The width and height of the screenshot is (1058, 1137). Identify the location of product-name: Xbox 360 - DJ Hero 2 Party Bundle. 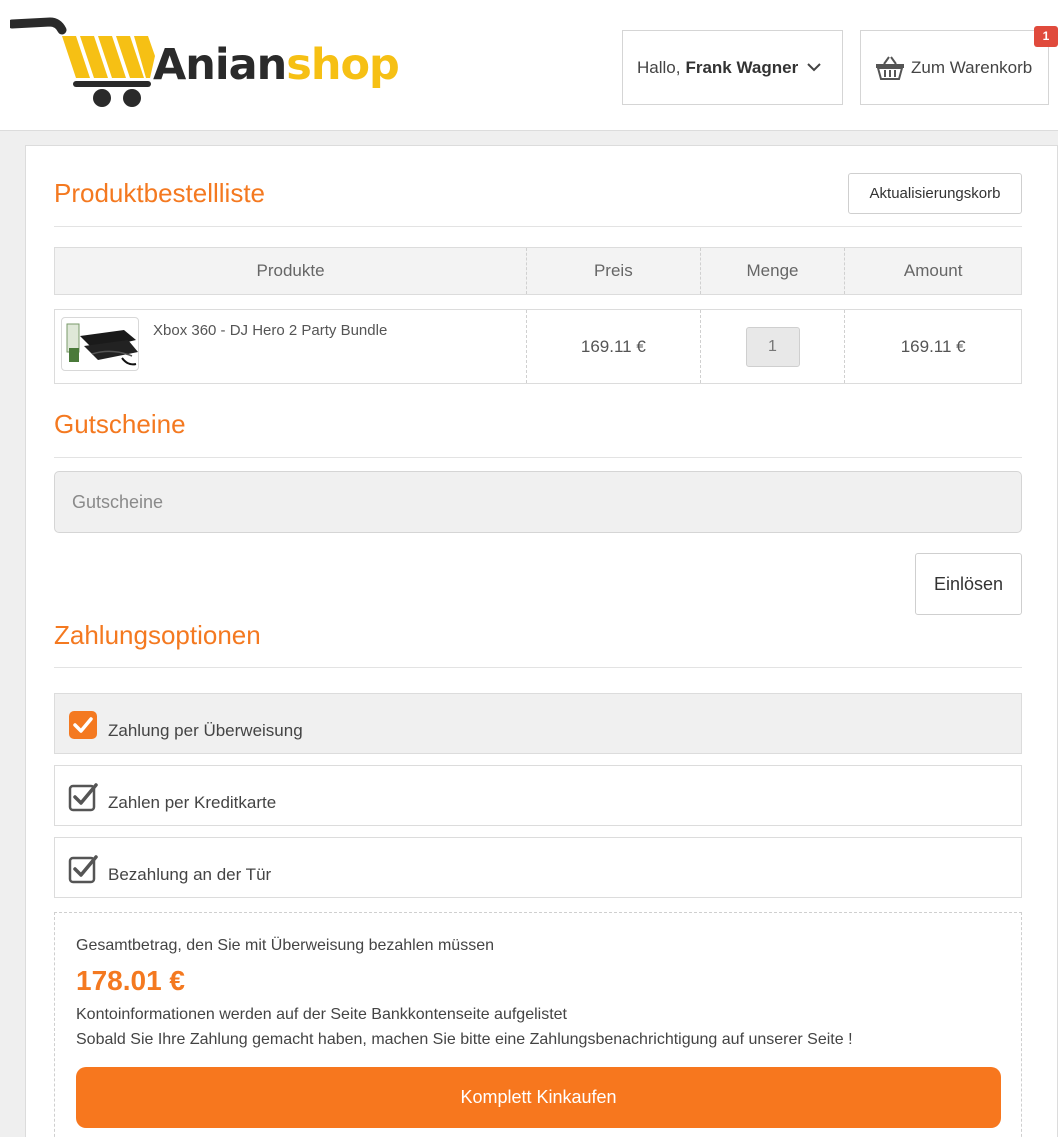
(270, 330).